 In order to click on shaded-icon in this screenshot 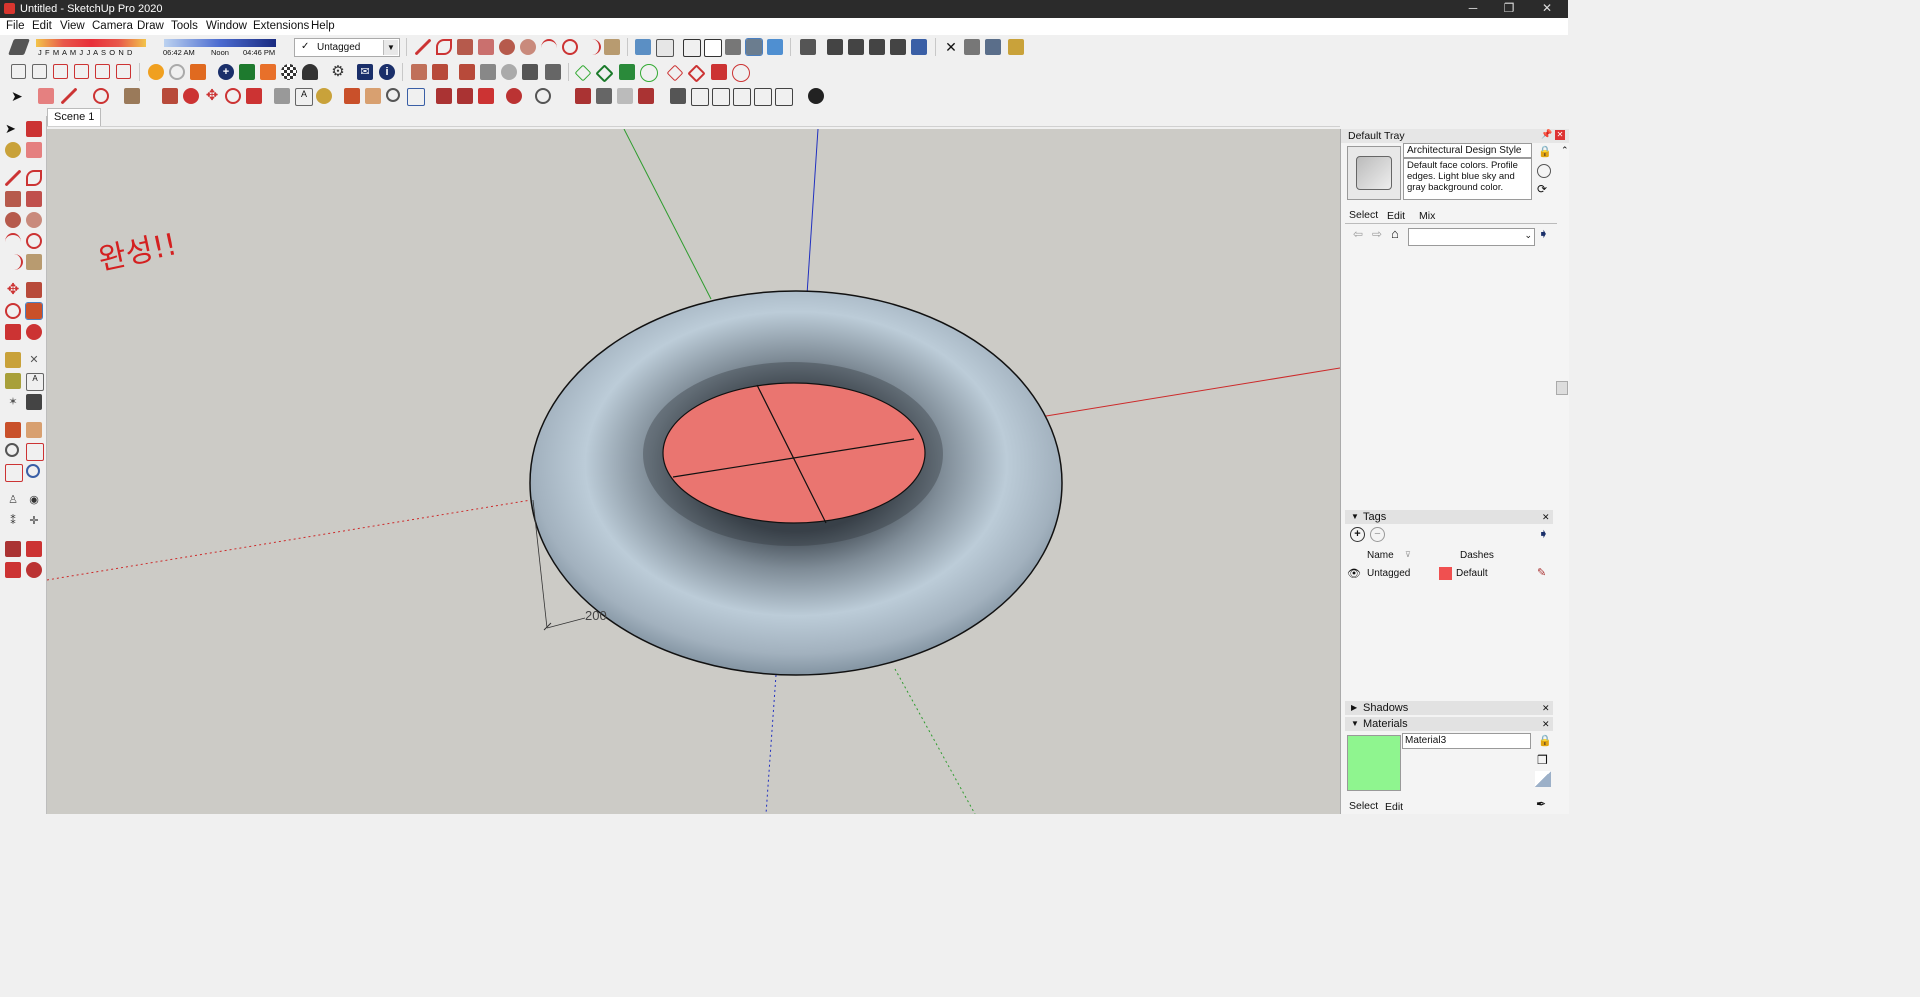, I will do `click(733, 47)`.